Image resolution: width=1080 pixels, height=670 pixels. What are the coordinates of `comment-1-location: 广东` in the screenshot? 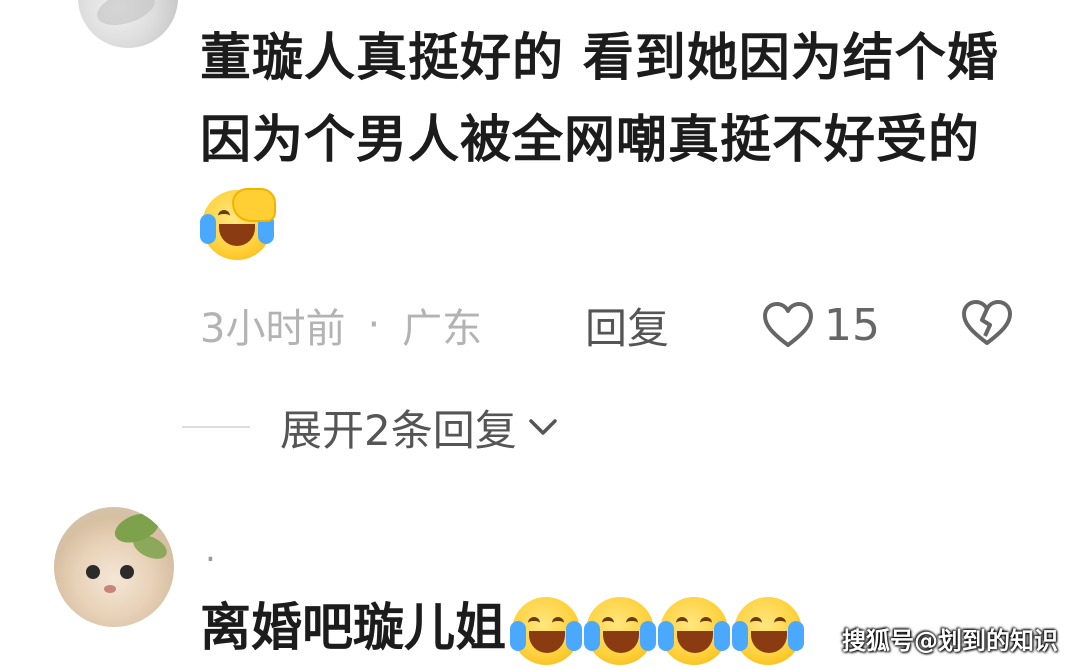 It's located at (442, 329).